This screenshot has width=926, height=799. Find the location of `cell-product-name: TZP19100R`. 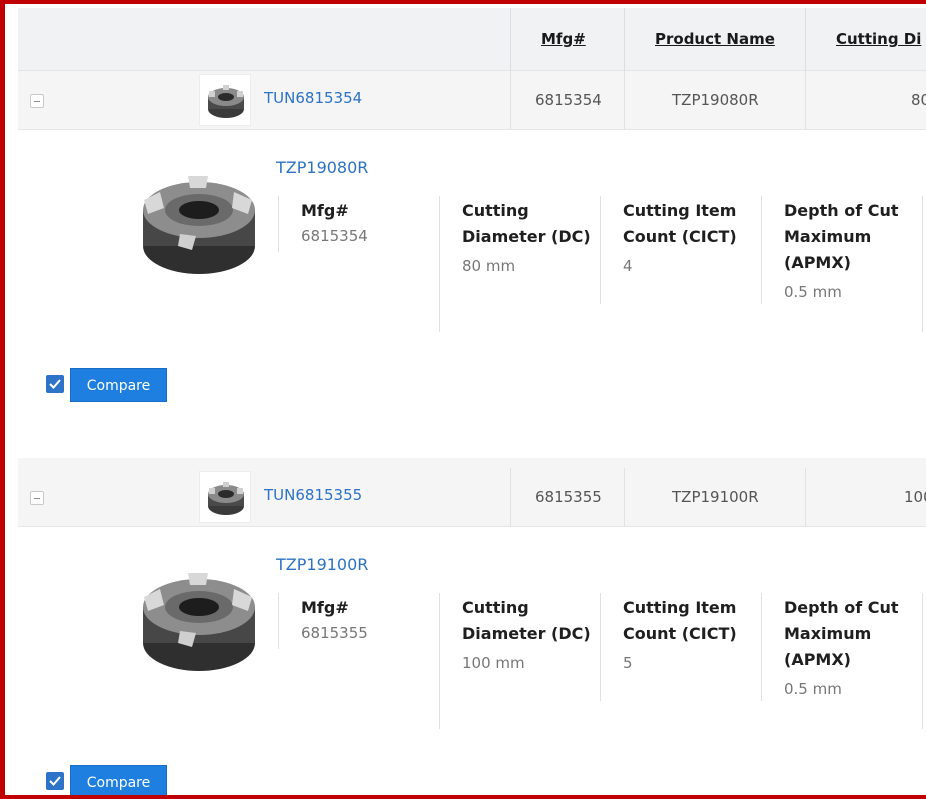

cell-product-name: TZP19100R is located at coordinates (715, 497).